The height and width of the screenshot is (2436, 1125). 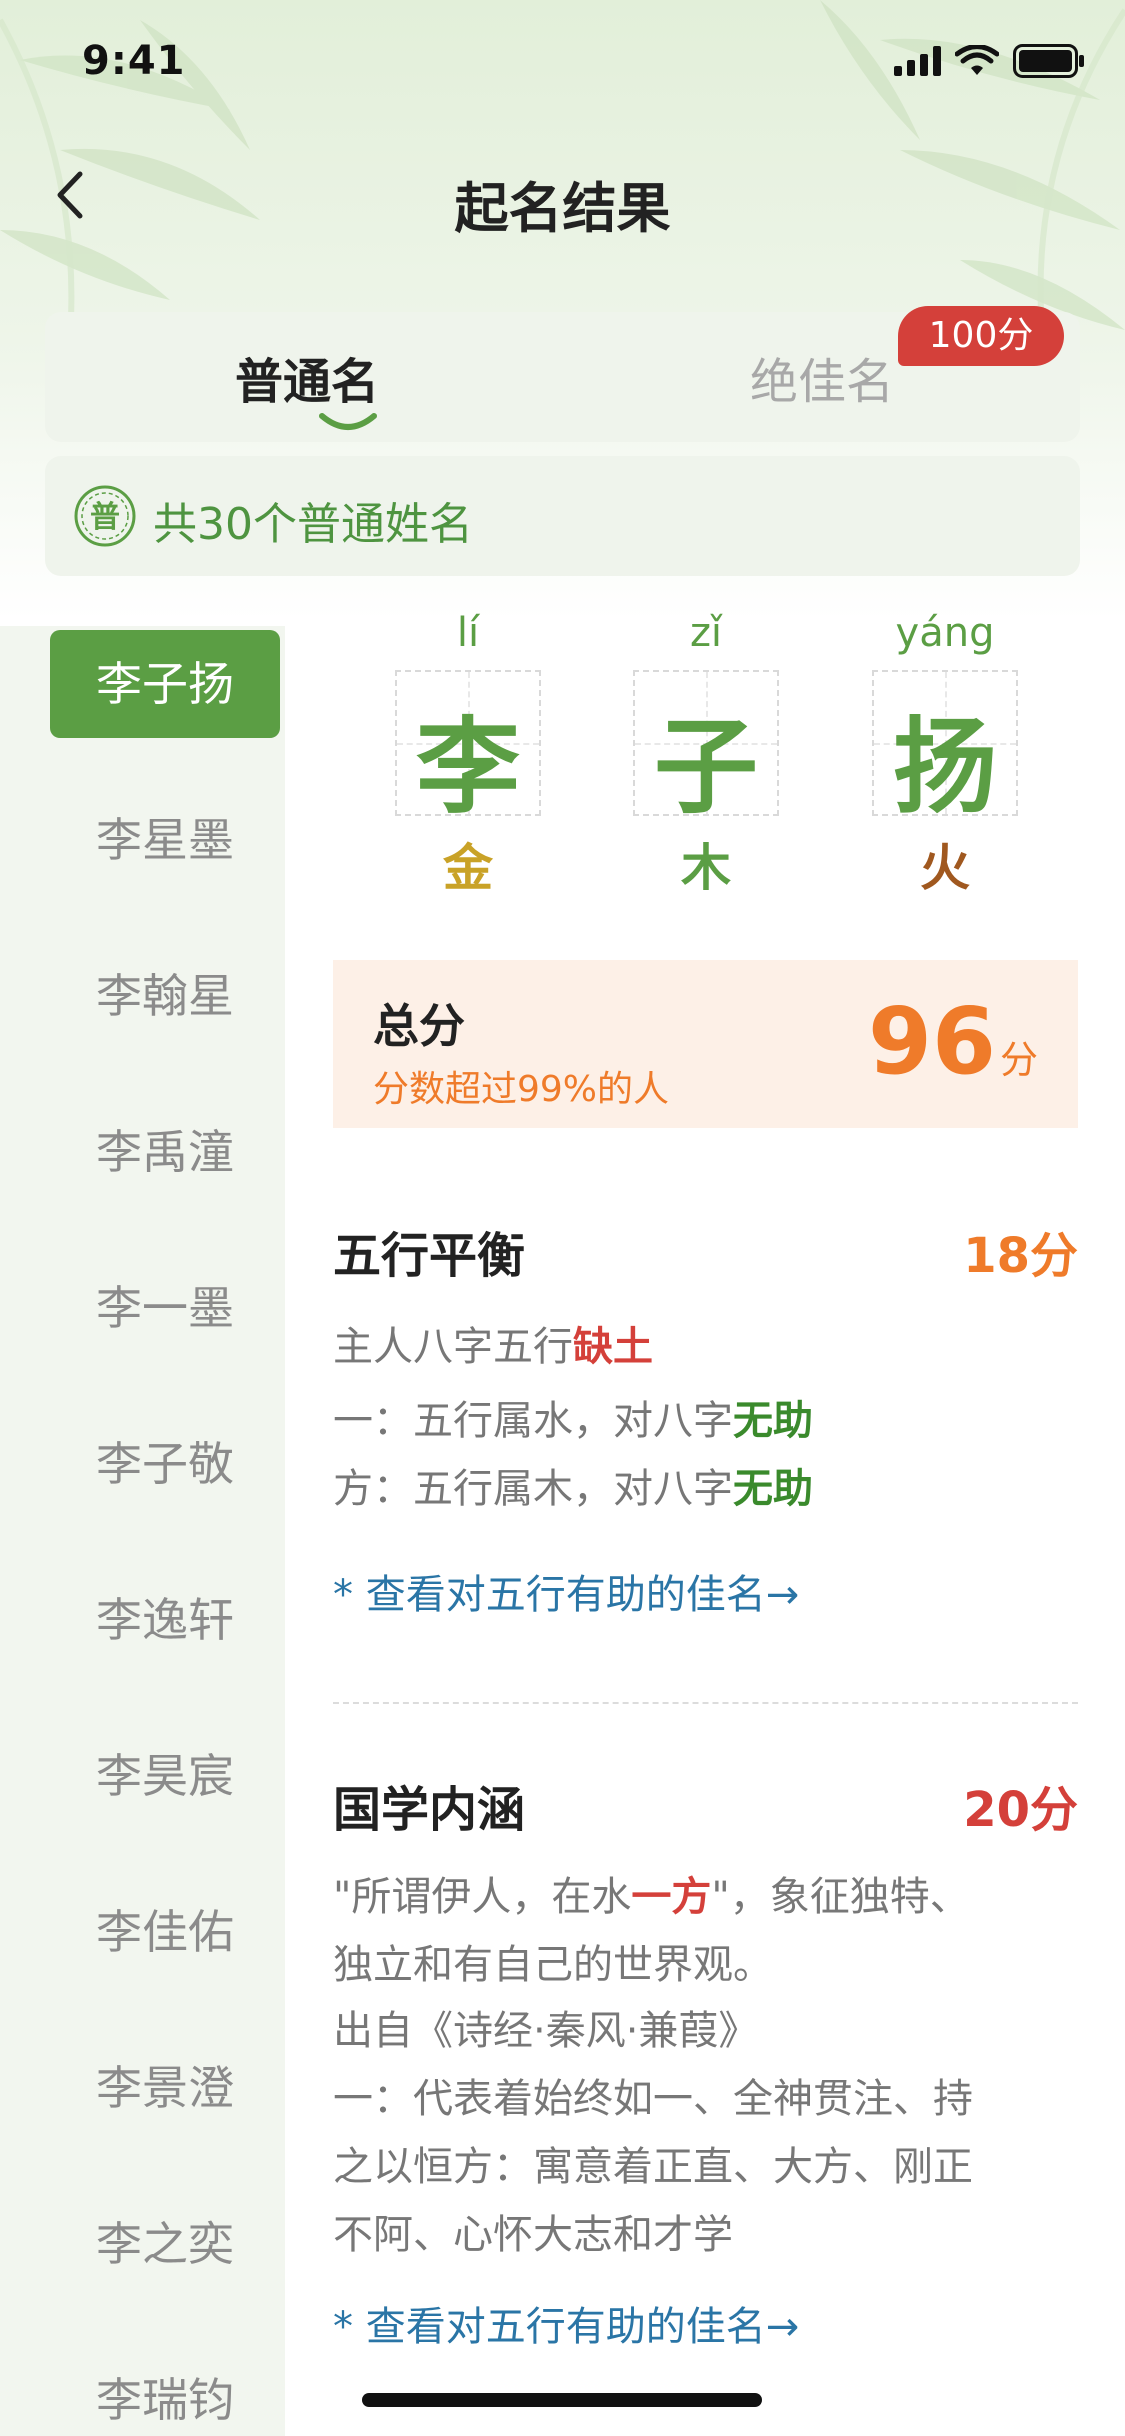 I want to click on sidebar-item-name: 李逸轩, so click(x=165, y=1620).